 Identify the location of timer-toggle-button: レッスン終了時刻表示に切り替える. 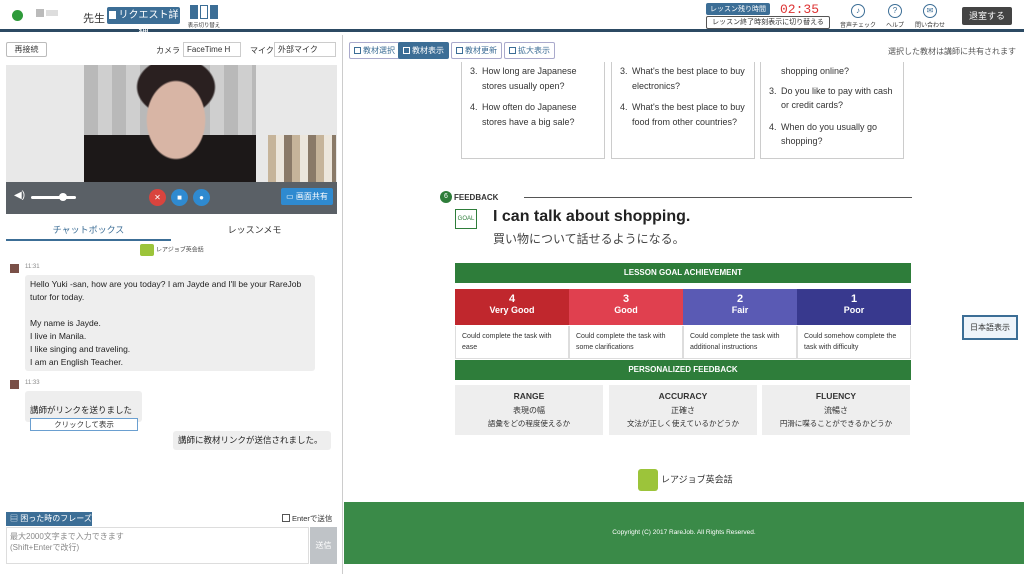
(768, 22).